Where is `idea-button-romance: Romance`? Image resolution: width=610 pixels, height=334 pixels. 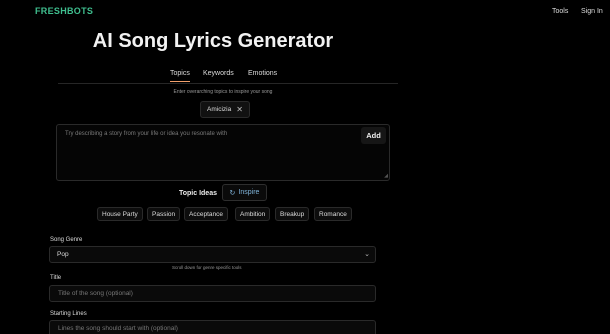 idea-button-romance: Romance is located at coordinates (333, 214).